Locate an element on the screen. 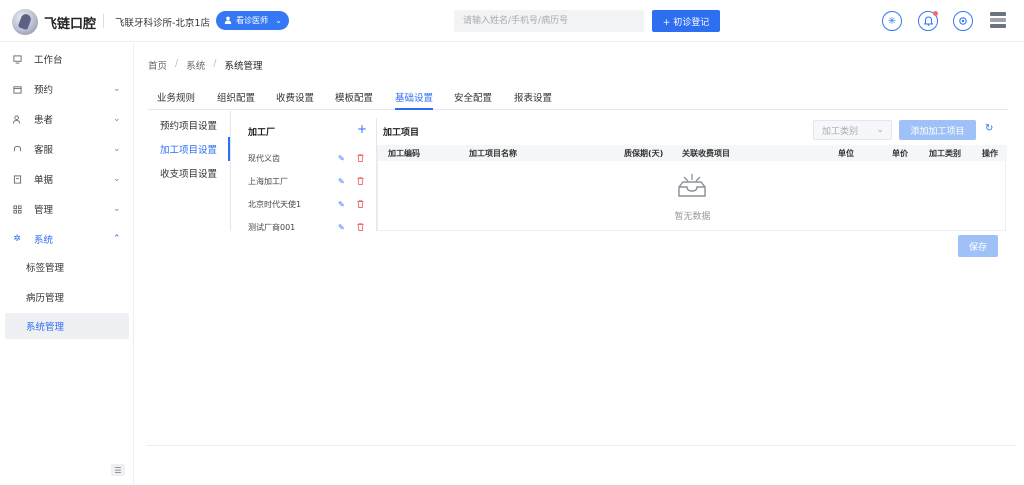 This screenshot has height=485, width=1024. patient-search-input is located at coordinates (549, 21).